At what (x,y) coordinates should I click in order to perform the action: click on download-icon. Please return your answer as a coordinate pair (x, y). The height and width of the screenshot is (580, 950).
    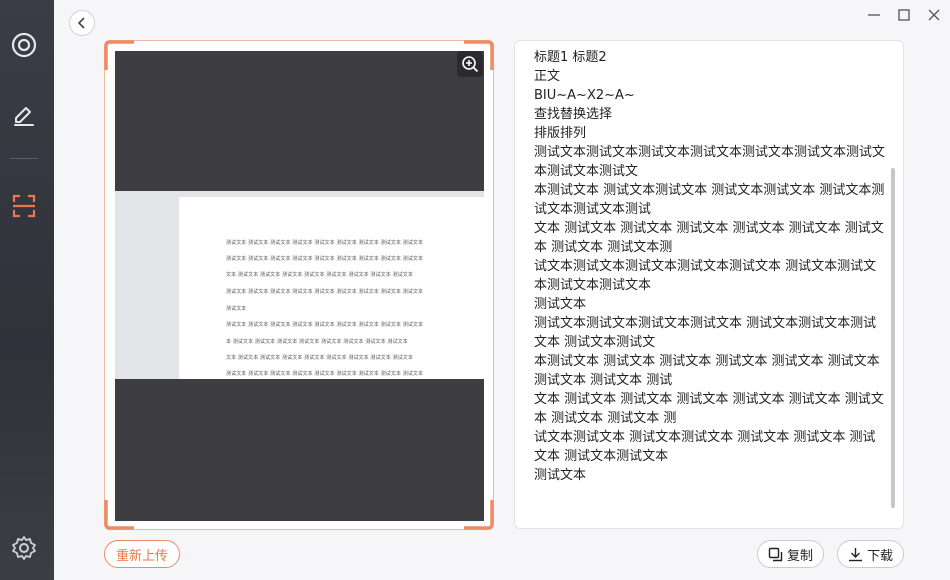
    Looking at the image, I should click on (855, 554).